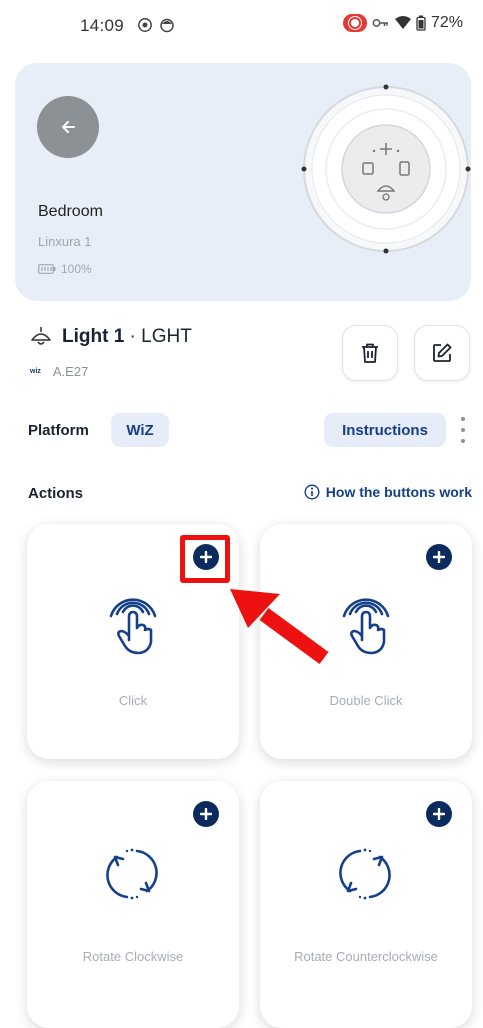 This screenshot has width=483, height=1028. I want to click on screen-record-icon, so click(354, 23).